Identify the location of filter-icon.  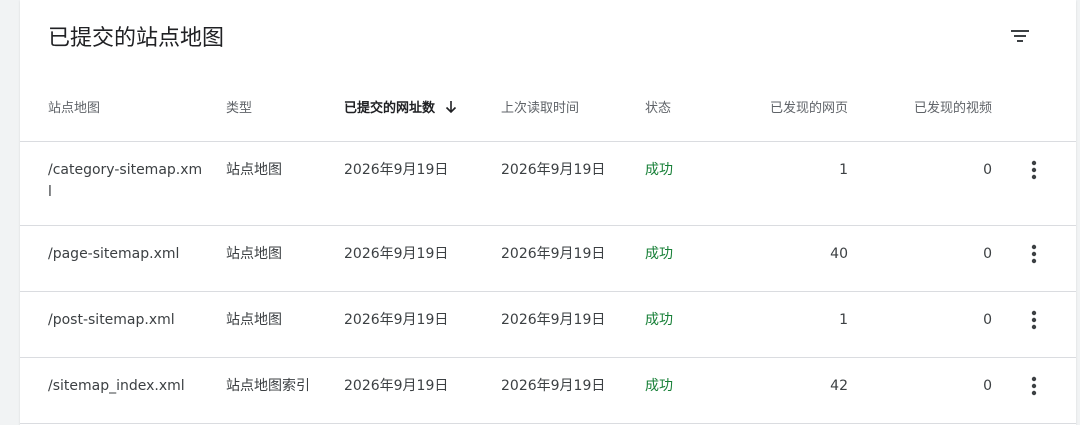
(1020, 36).